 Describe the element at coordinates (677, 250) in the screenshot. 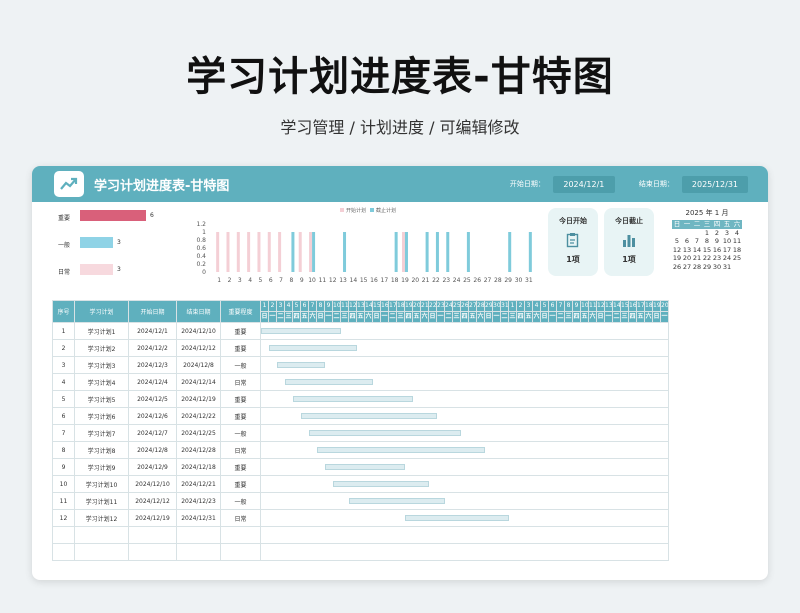

I see `calendar-day: 12` at that location.